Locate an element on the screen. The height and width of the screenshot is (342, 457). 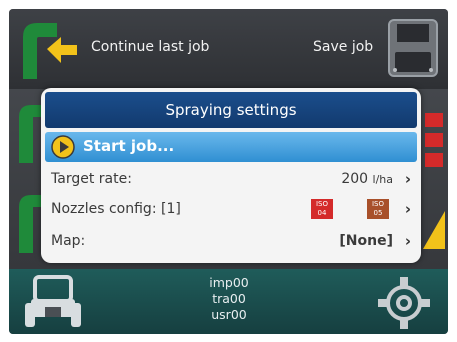
map-value: [None] is located at coordinates (366, 241).